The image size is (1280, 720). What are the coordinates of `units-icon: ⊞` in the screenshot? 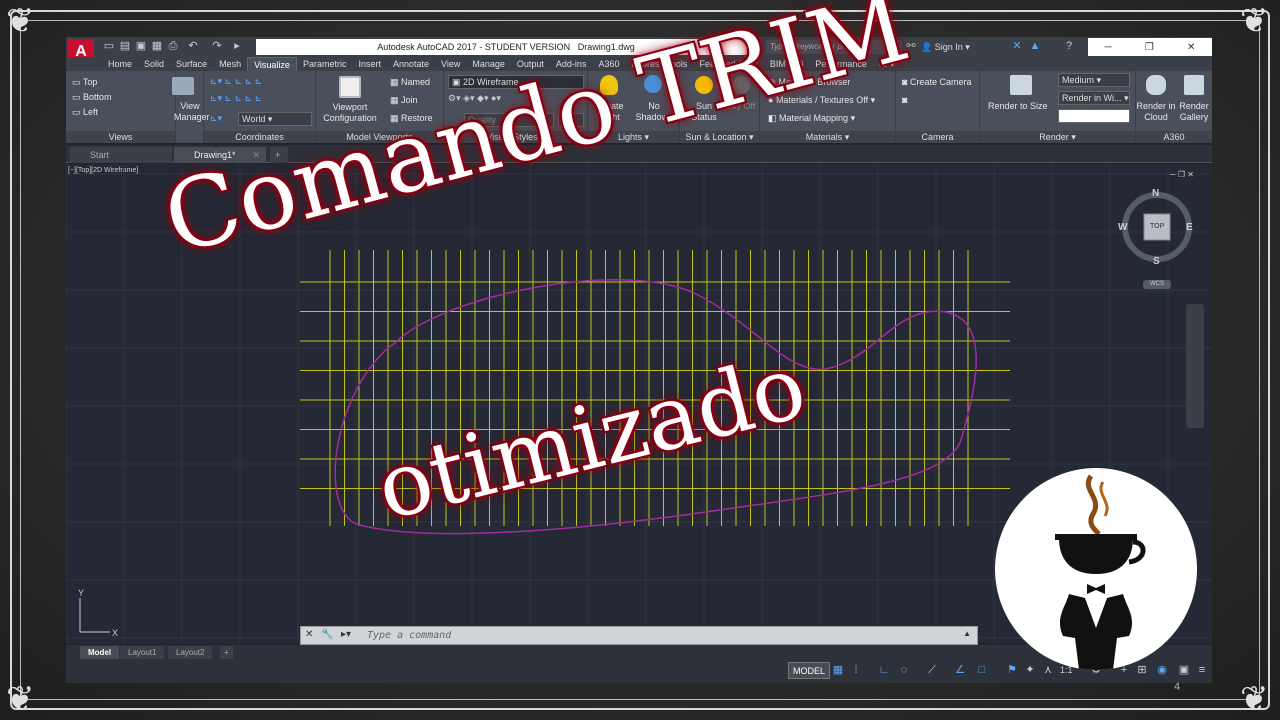 It's located at (1142, 670).